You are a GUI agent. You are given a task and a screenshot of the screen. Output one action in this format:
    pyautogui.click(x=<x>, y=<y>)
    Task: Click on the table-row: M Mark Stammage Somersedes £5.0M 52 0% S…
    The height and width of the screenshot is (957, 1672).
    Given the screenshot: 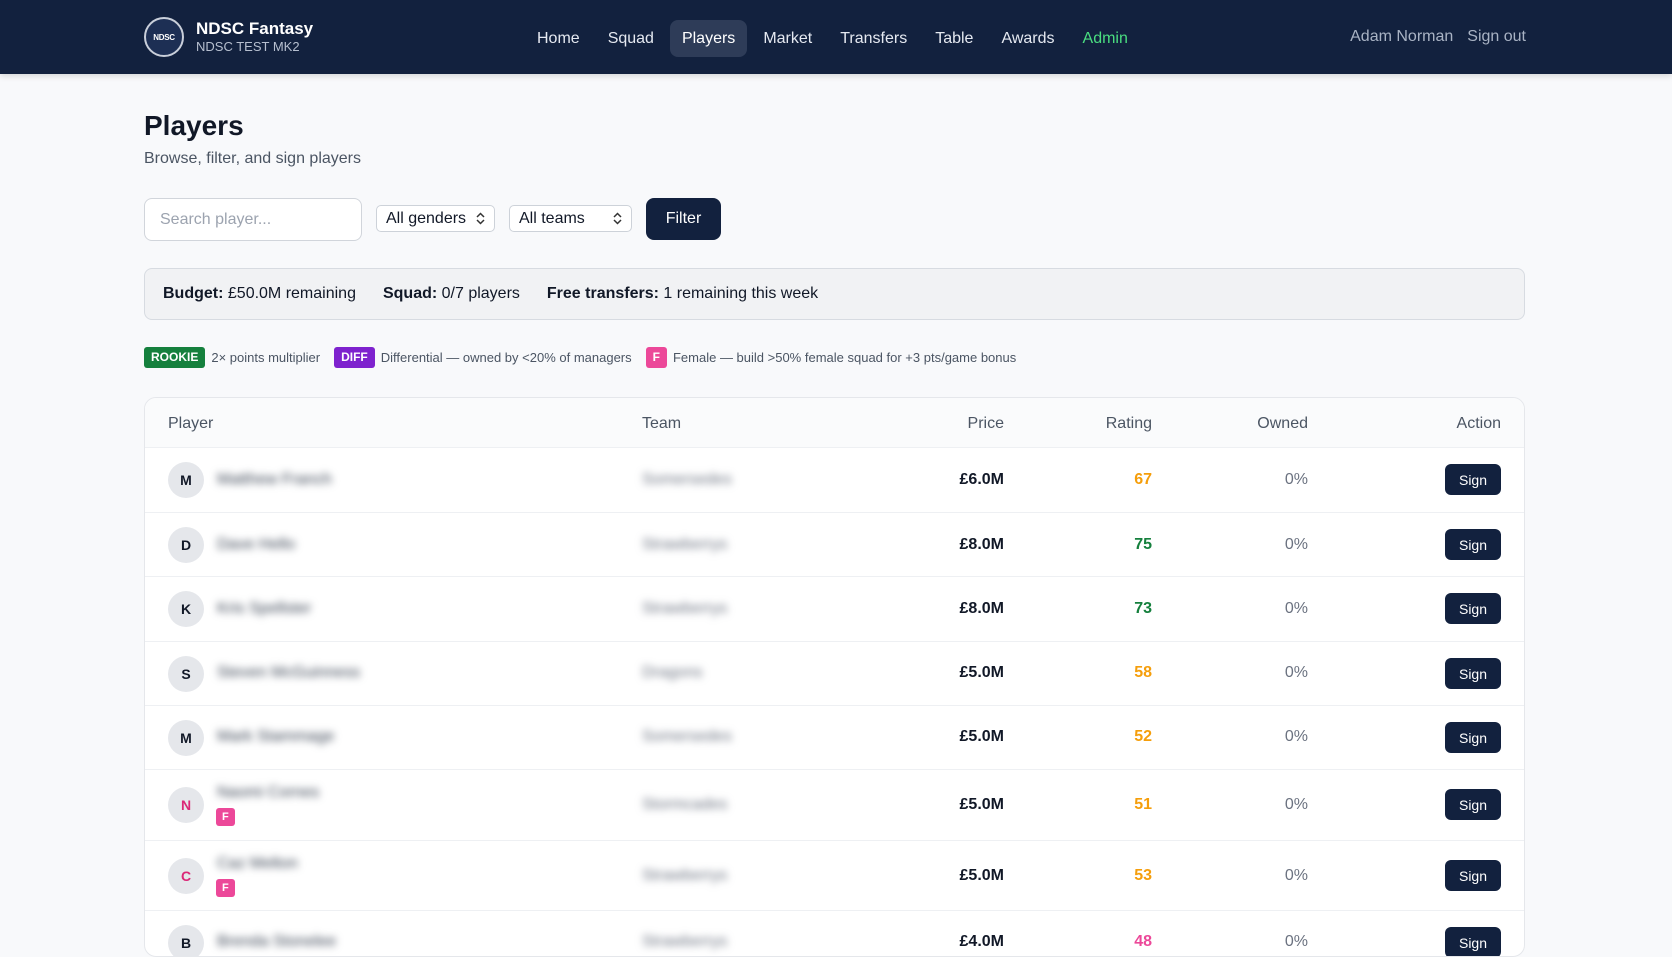 What is the action you would take?
    pyautogui.click(x=834, y=738)
    